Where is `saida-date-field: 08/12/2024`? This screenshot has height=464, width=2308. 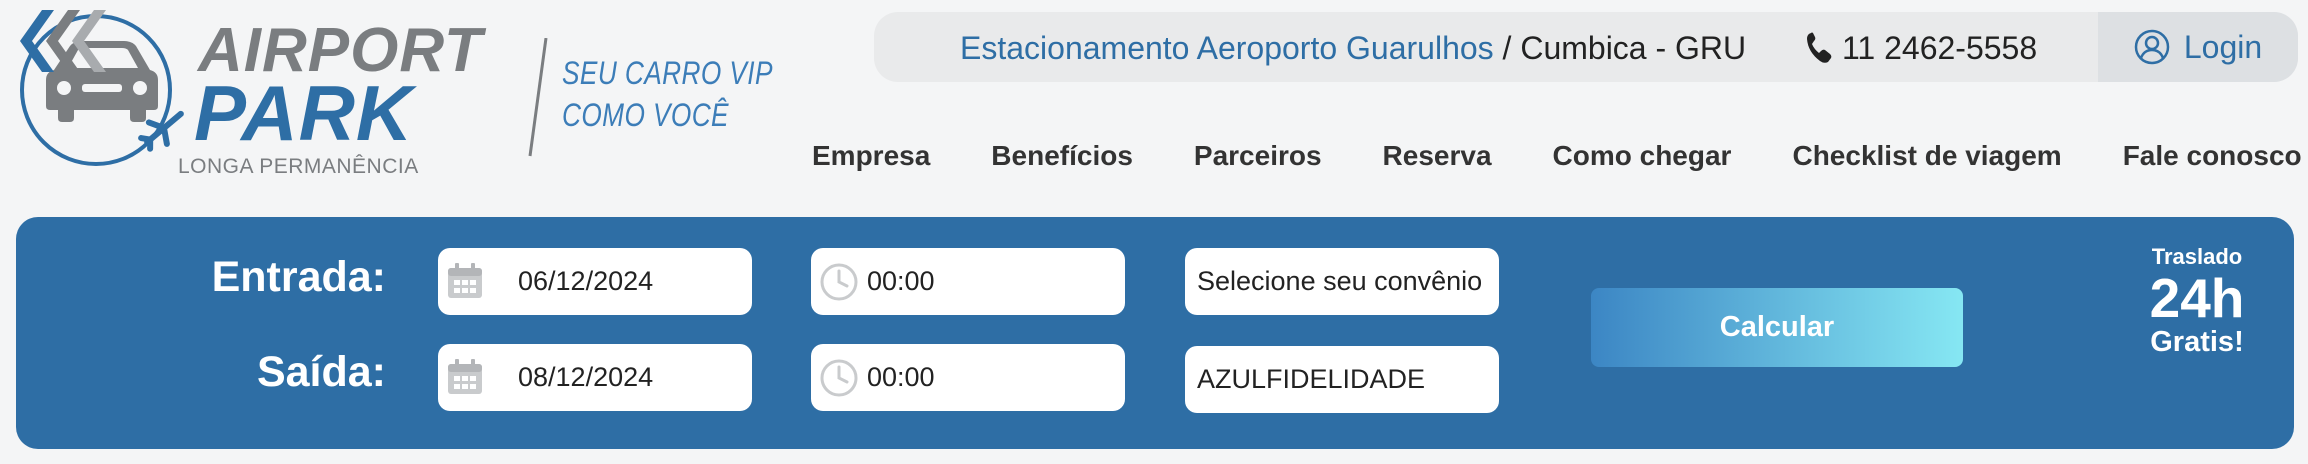
saida-date-field: 08/12/2024 is located at coordinates (595, 377).